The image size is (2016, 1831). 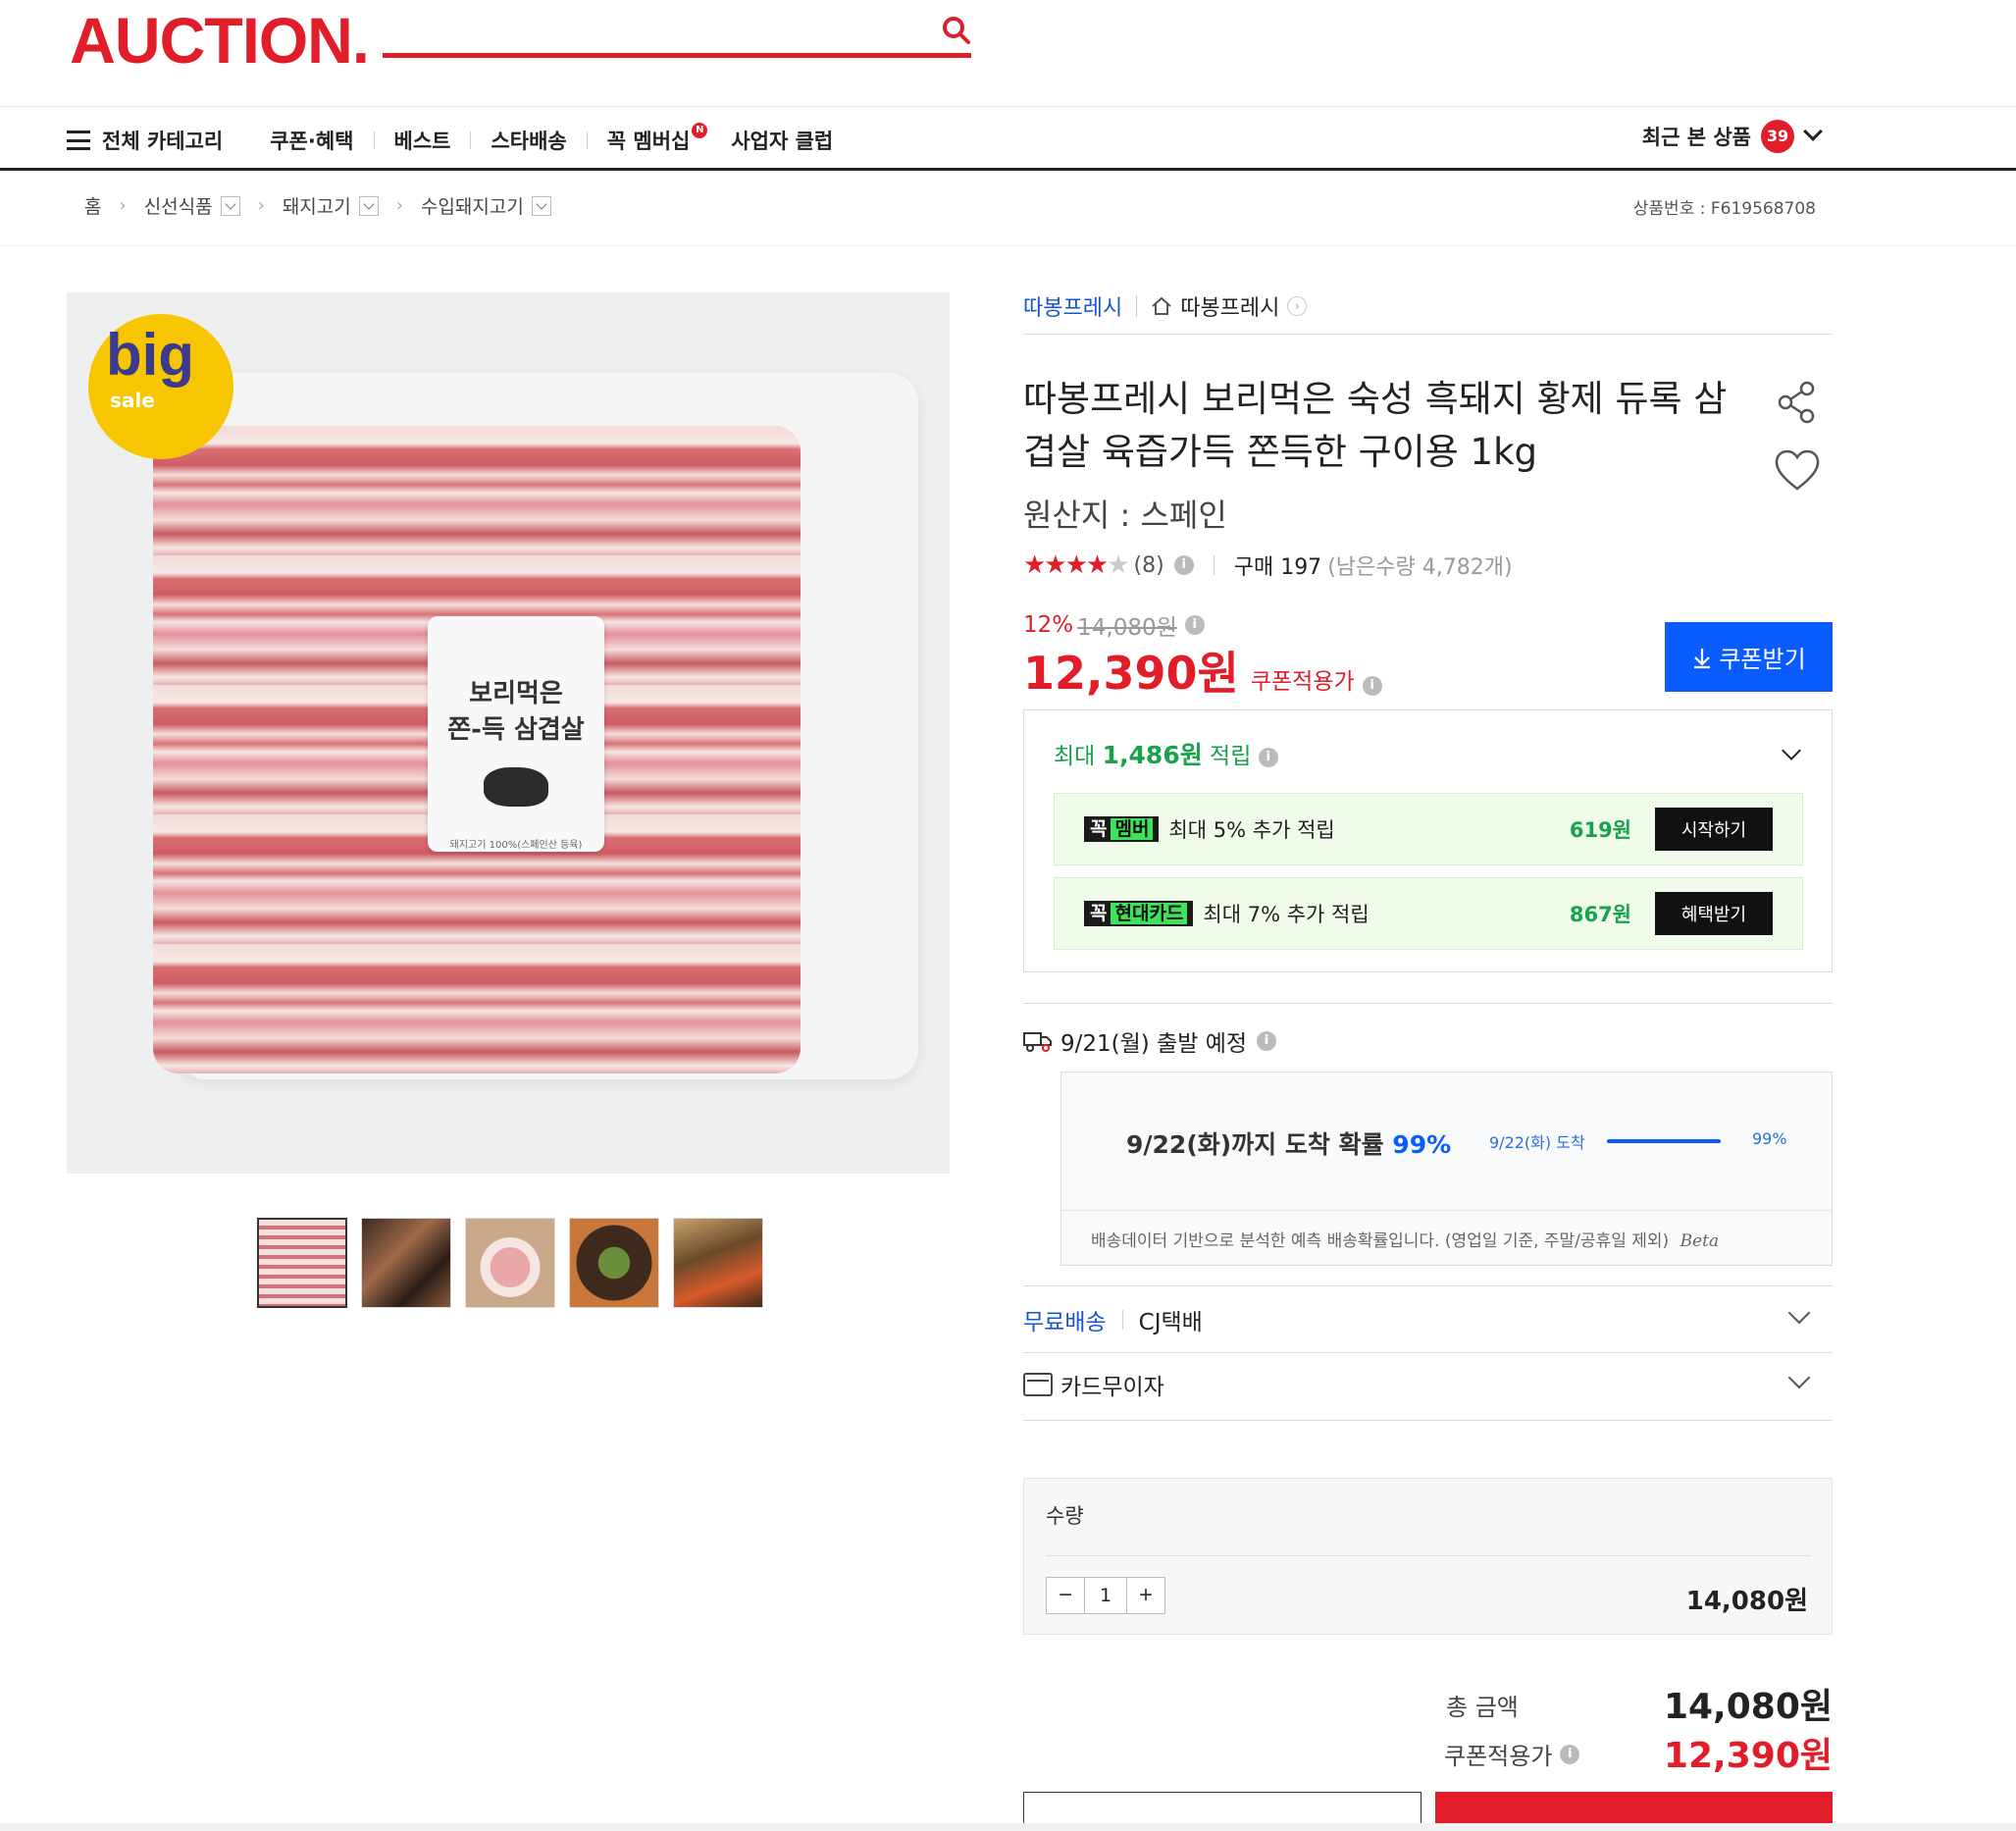 I want to click on label-small-text: 돼지고기 100%(스페인산 등육), so click(x=516, y=845).